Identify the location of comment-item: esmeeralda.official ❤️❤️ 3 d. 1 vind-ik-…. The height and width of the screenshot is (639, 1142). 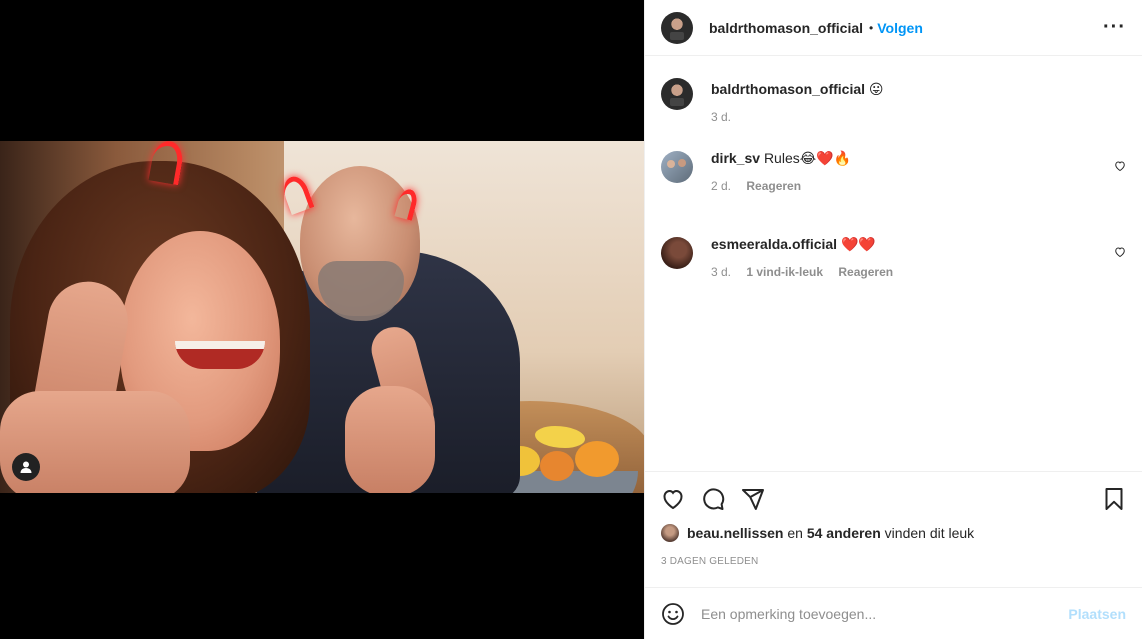
(893, 257).